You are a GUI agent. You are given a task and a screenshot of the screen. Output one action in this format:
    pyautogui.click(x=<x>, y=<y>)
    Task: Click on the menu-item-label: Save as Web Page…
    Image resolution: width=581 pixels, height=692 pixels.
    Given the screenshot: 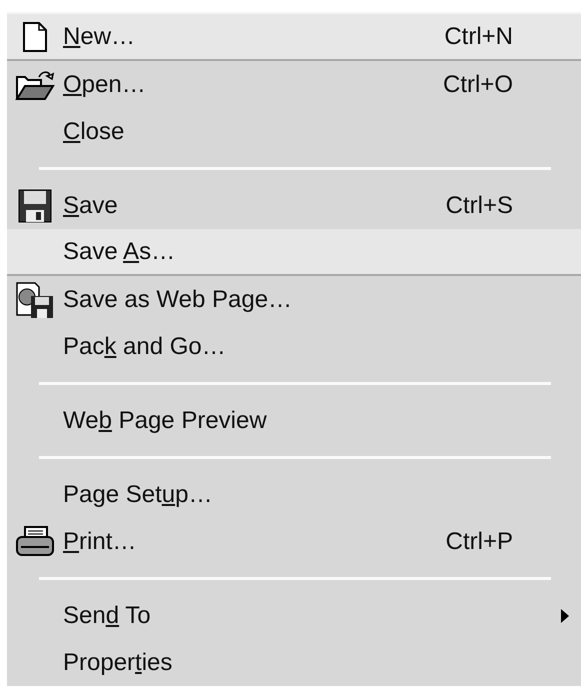 What is the action you would take?
    pyautogui.click(x=177, y=299)
    